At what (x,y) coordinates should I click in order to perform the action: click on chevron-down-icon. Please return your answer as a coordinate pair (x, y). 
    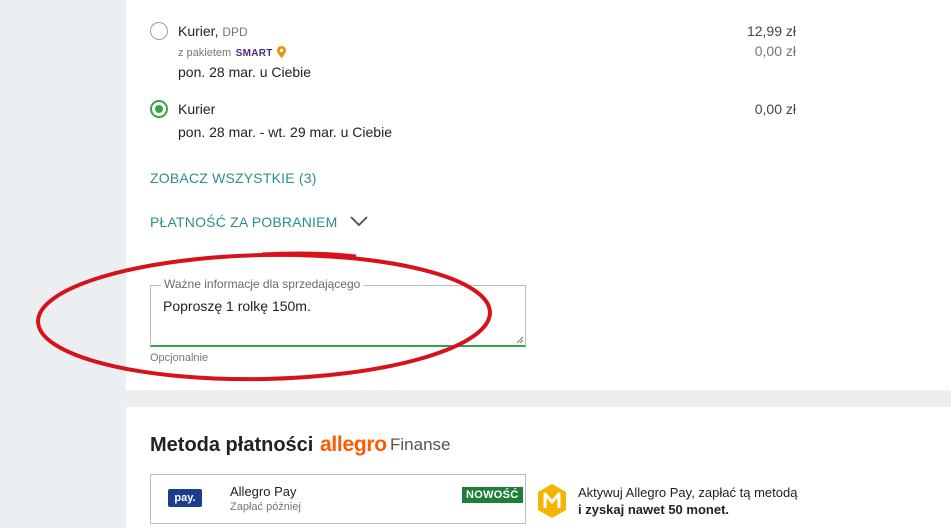
    Looking at the image, I should click on (359, 221).